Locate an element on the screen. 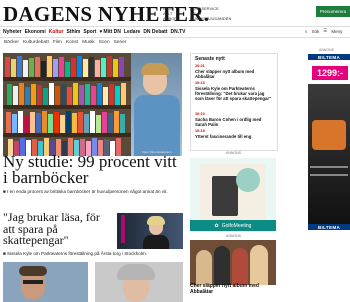 This screenshot has height=302, width=350. nav-item-sport: Sport is located at coordinates (89, 32).